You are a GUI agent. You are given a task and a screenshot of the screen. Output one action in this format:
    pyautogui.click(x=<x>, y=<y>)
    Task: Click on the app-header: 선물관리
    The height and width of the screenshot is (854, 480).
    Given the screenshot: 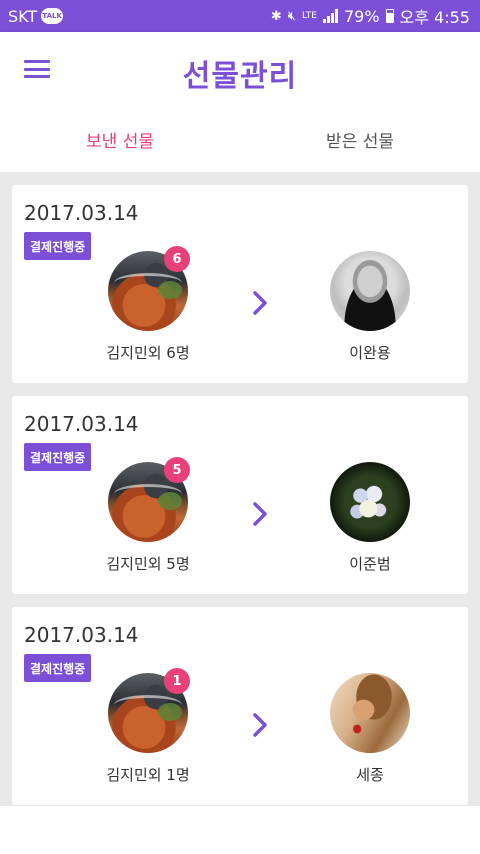 What is the action you would take?
    pyautogui.click(x=240, y=69)
    